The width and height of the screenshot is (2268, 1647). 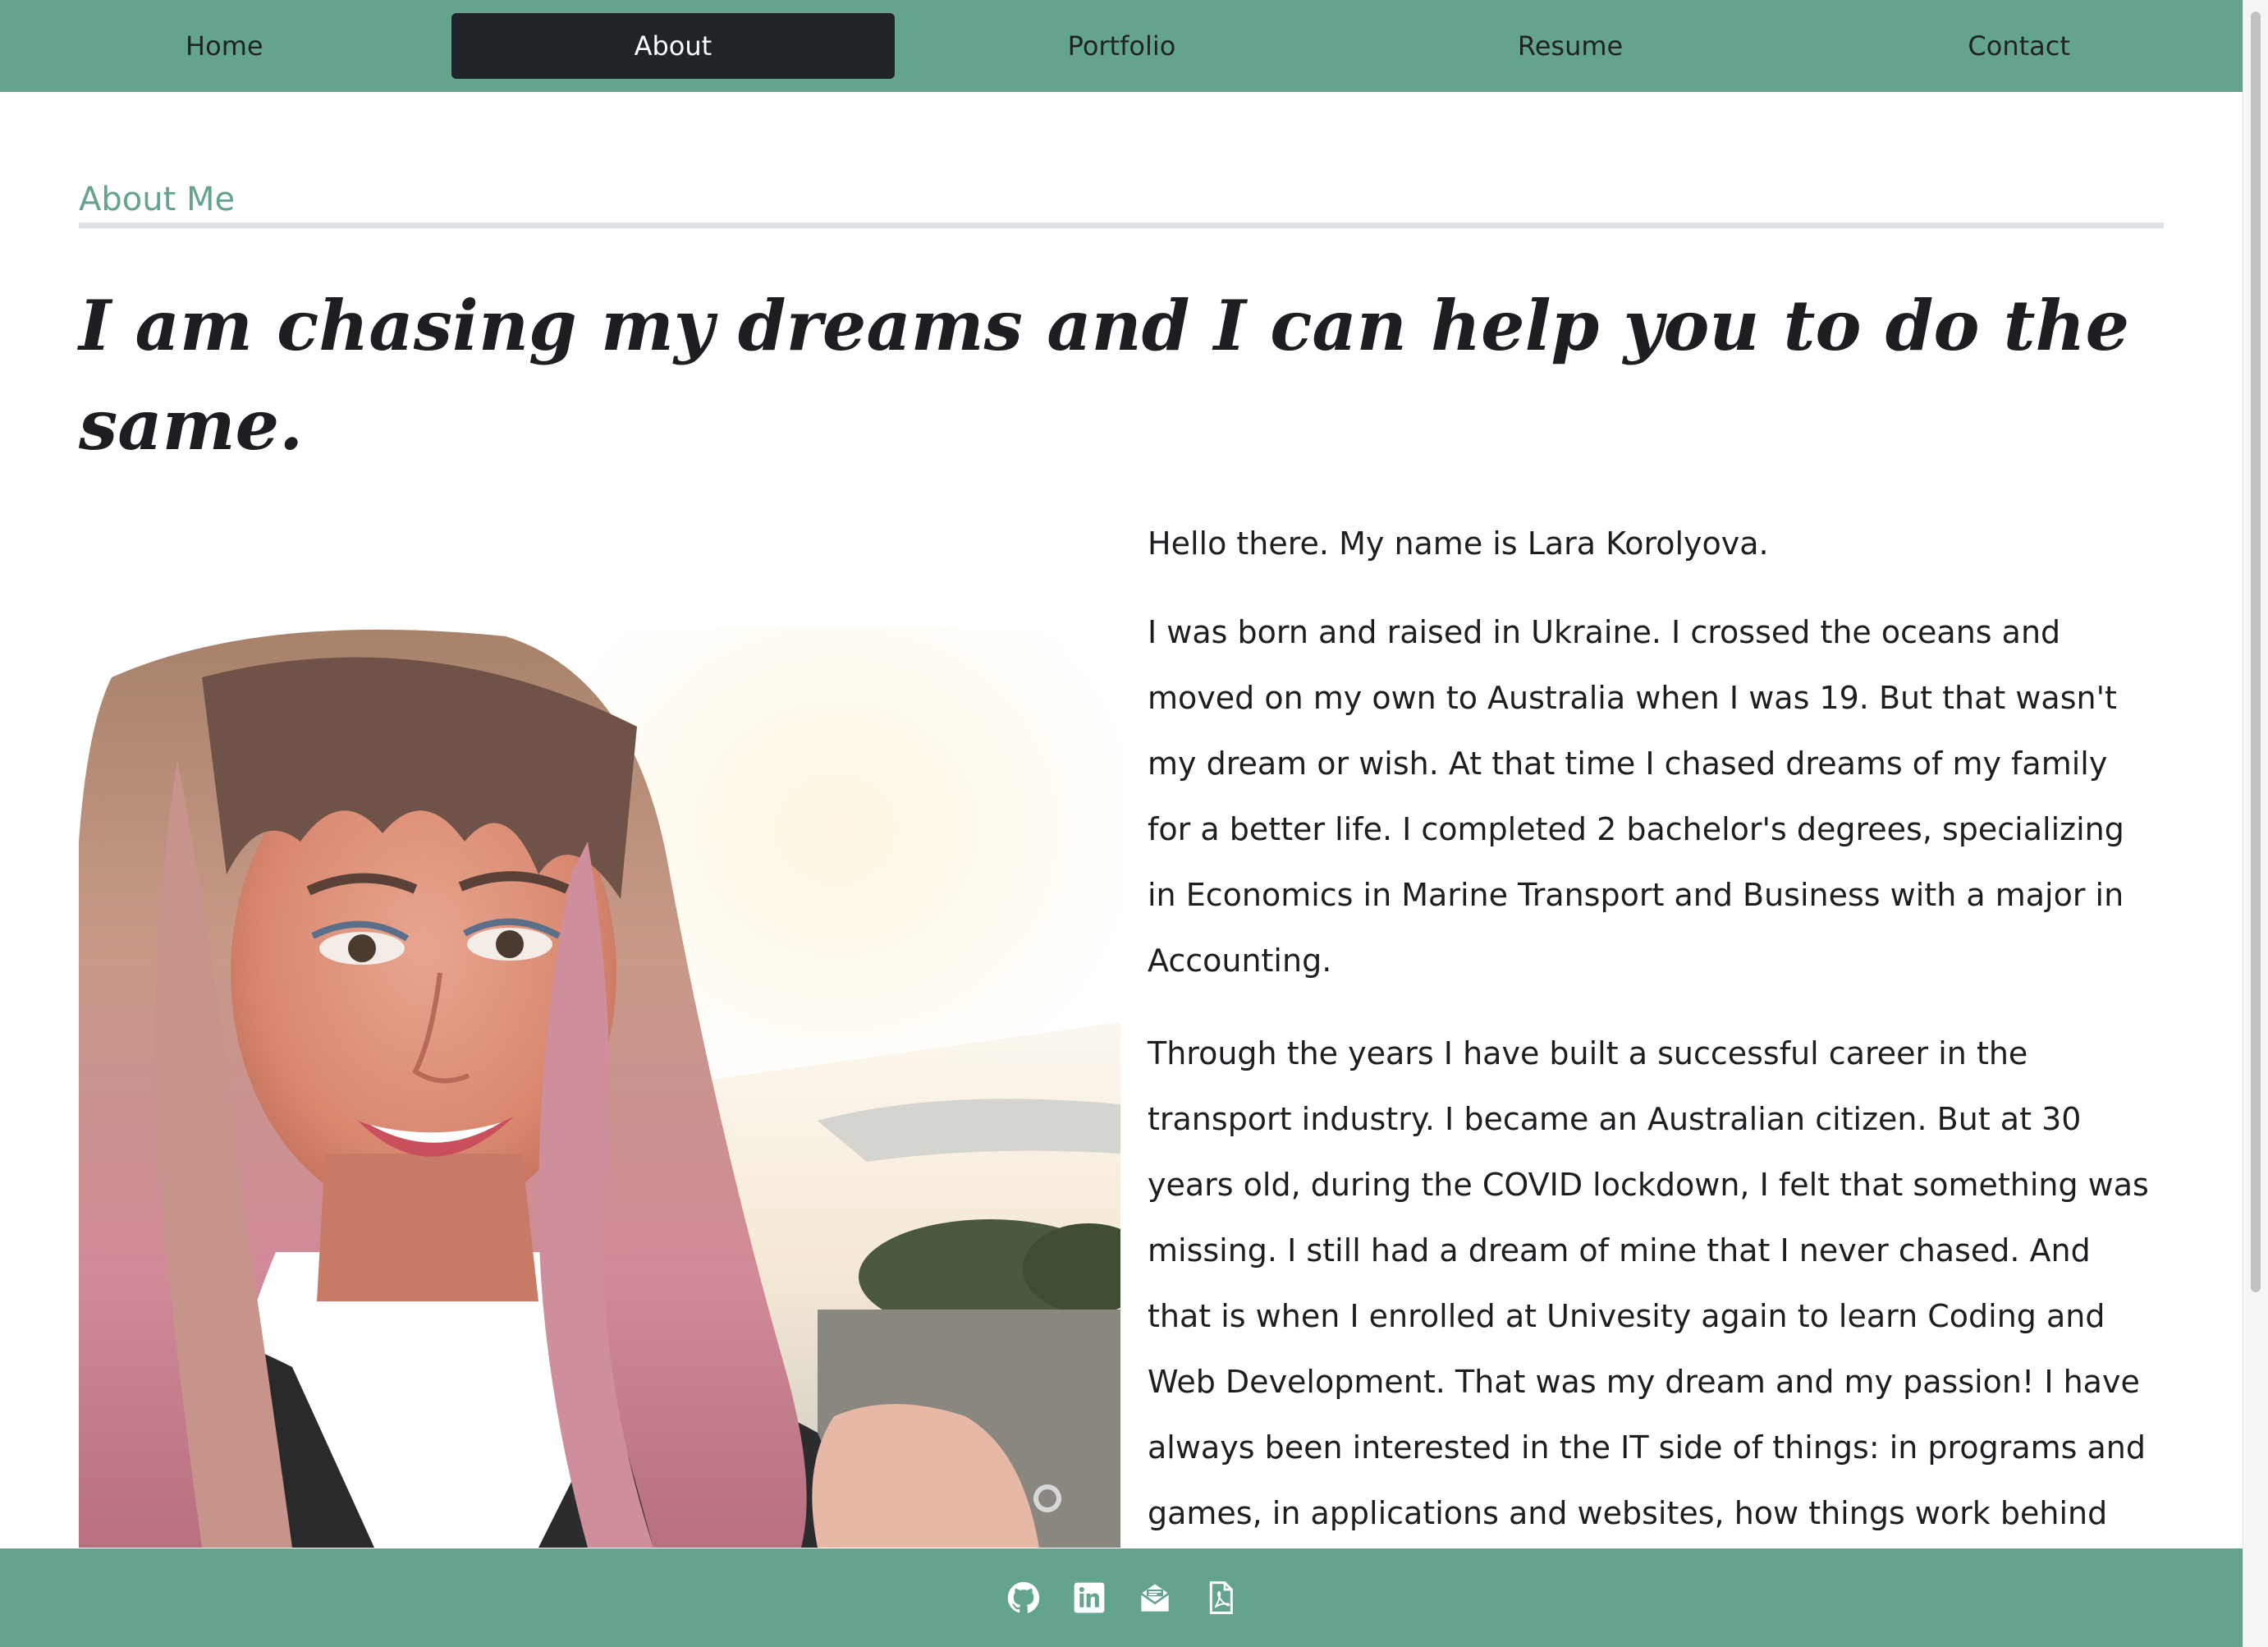 I want to click on bio-paragraph-intro: Hello there. My name is Lara Korolyova., so click(x=1458, y=543).